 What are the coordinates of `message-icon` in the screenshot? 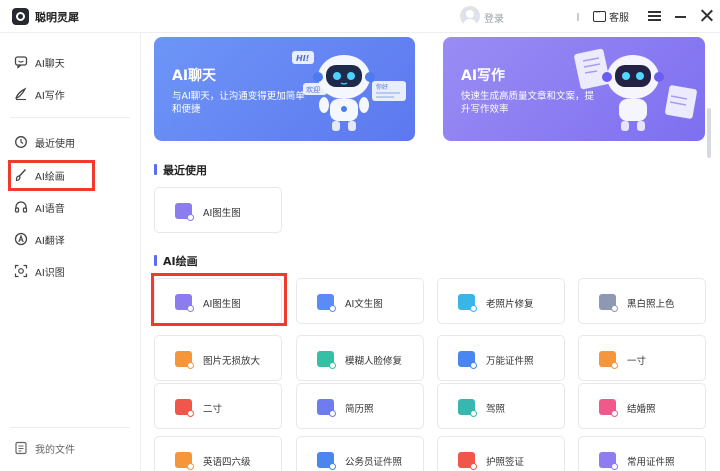 It's located at (599, 15).